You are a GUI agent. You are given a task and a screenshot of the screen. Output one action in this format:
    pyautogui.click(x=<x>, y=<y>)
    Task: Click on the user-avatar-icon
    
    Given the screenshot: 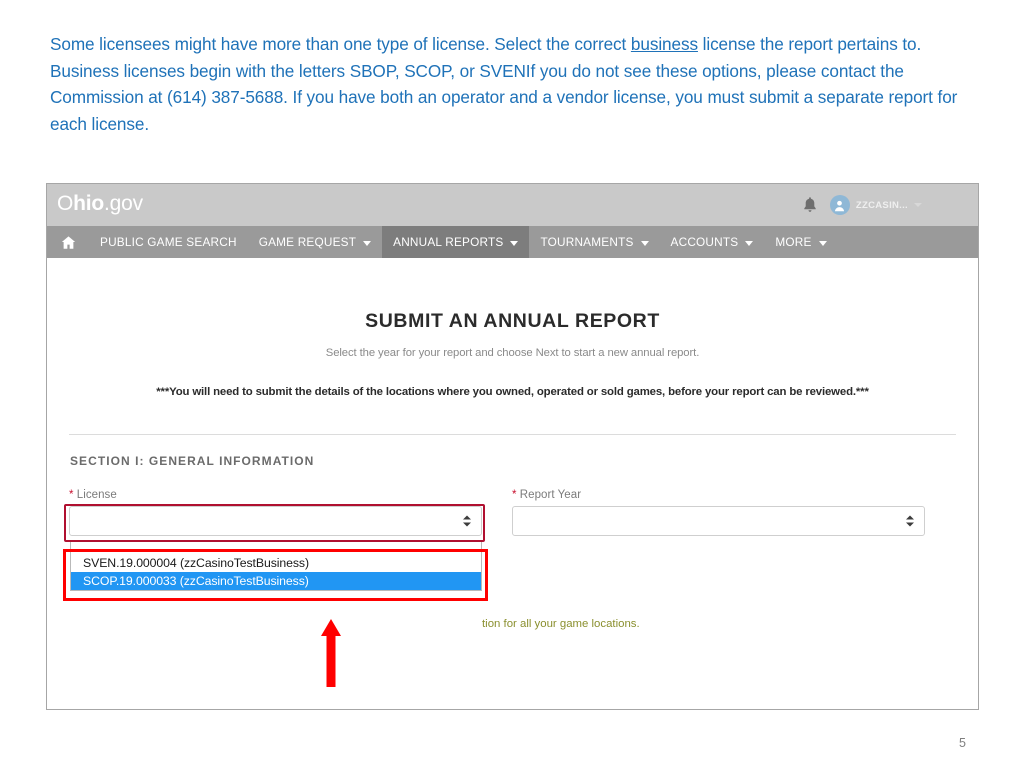 What is the action you would take?
    pyautogui.click(x=839, y=205)
    